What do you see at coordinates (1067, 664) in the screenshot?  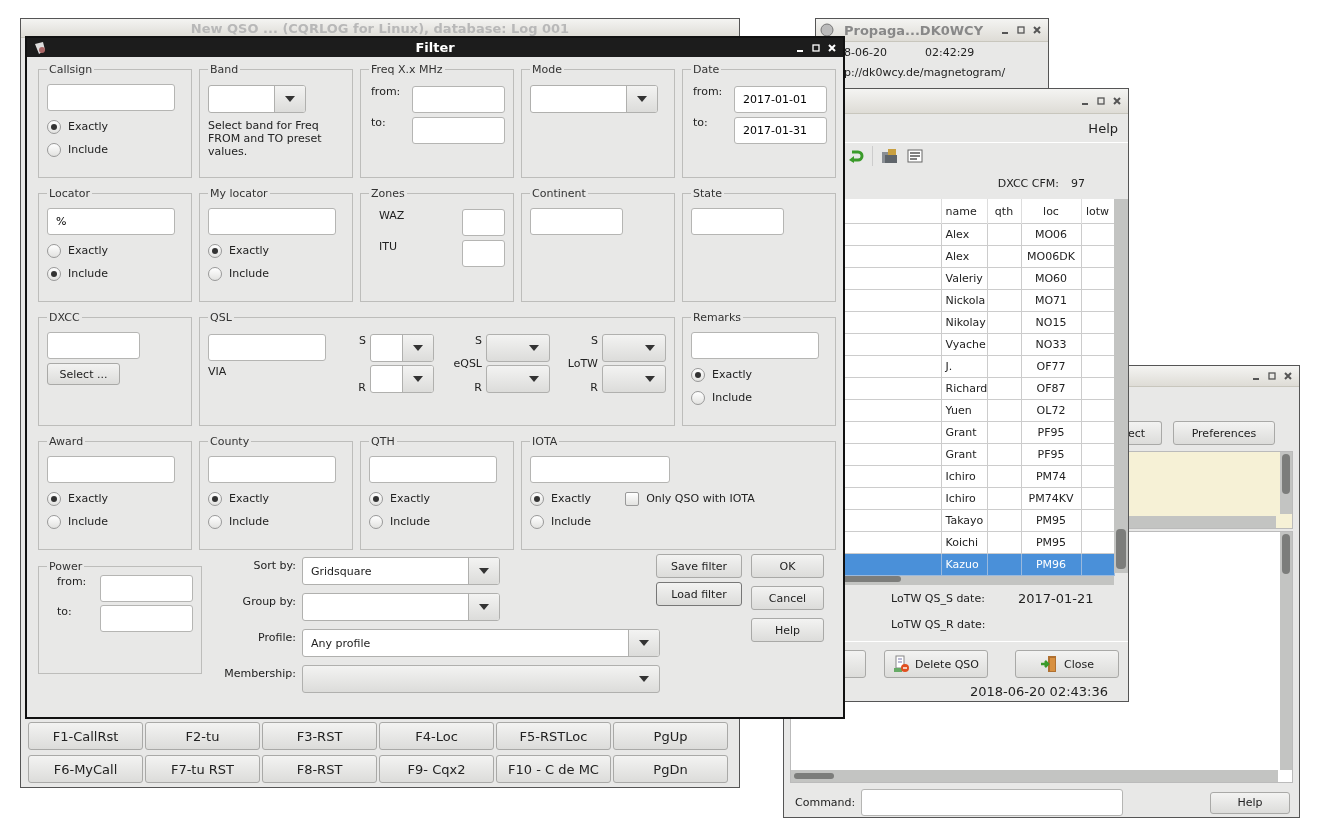 I see `close-button: Close` at bounding box center [1067, 664].